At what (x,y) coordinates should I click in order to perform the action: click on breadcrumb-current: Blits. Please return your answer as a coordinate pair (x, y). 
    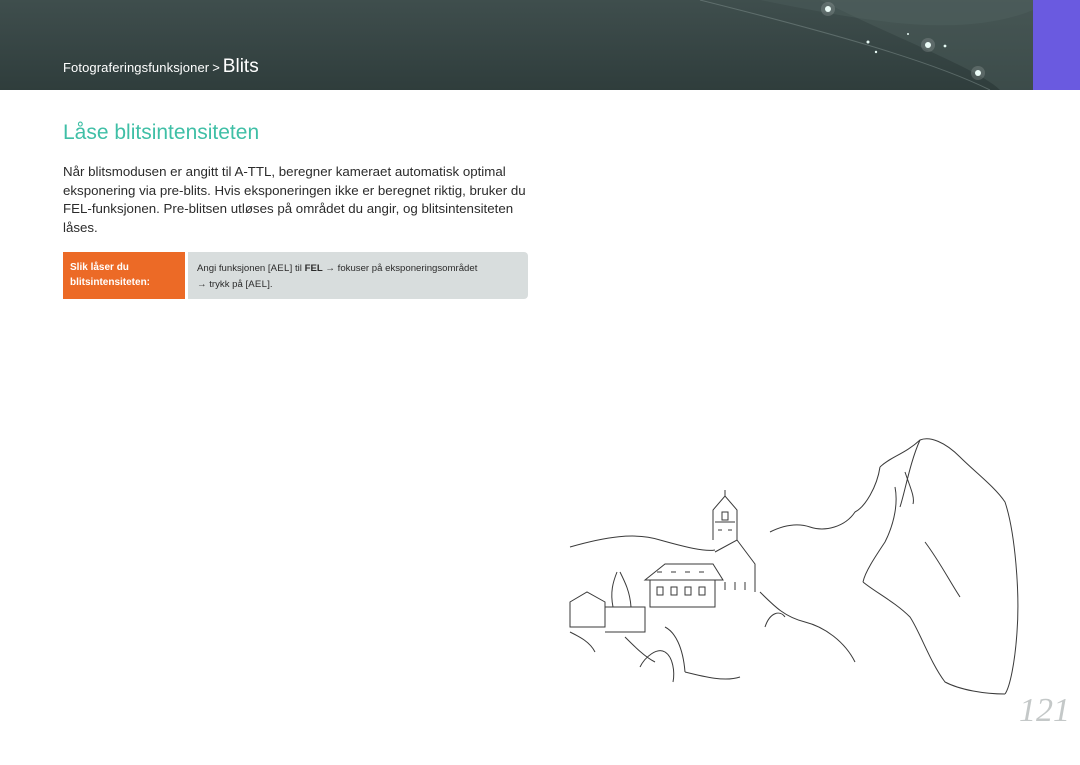
    Looking at the image, I should click on (240, 66).